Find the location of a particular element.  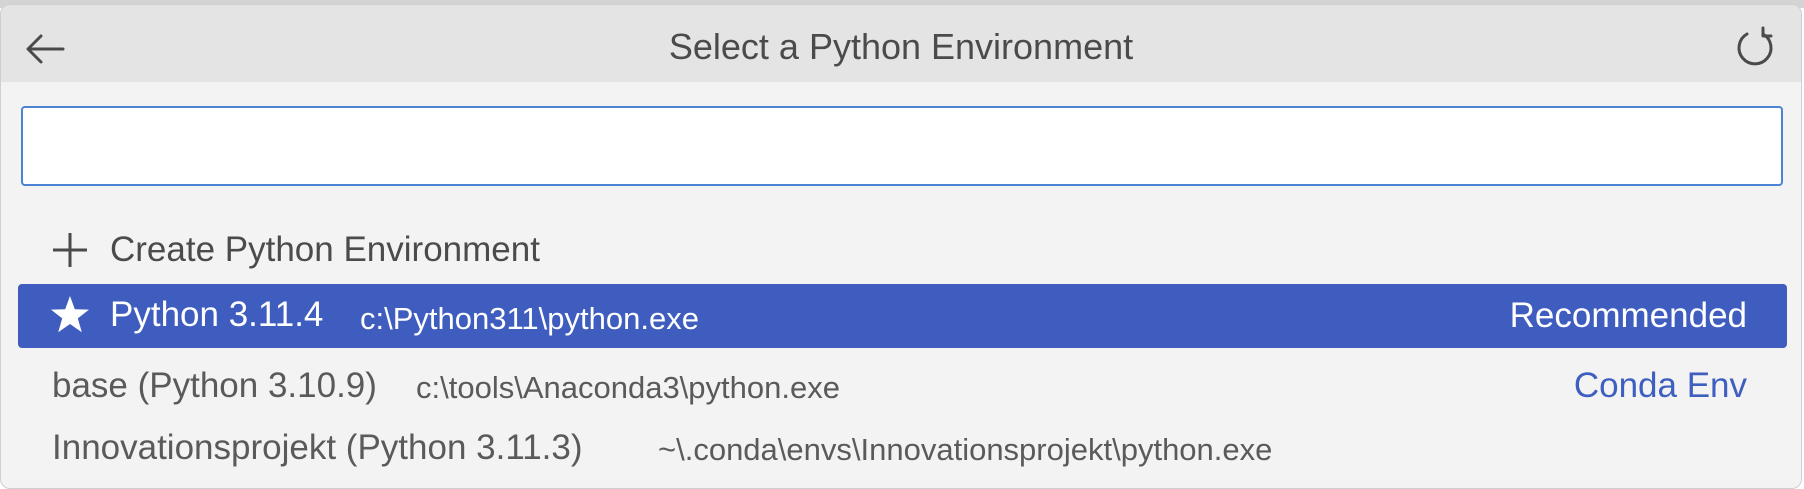

plus-icon is located at coordinates (70, 250).